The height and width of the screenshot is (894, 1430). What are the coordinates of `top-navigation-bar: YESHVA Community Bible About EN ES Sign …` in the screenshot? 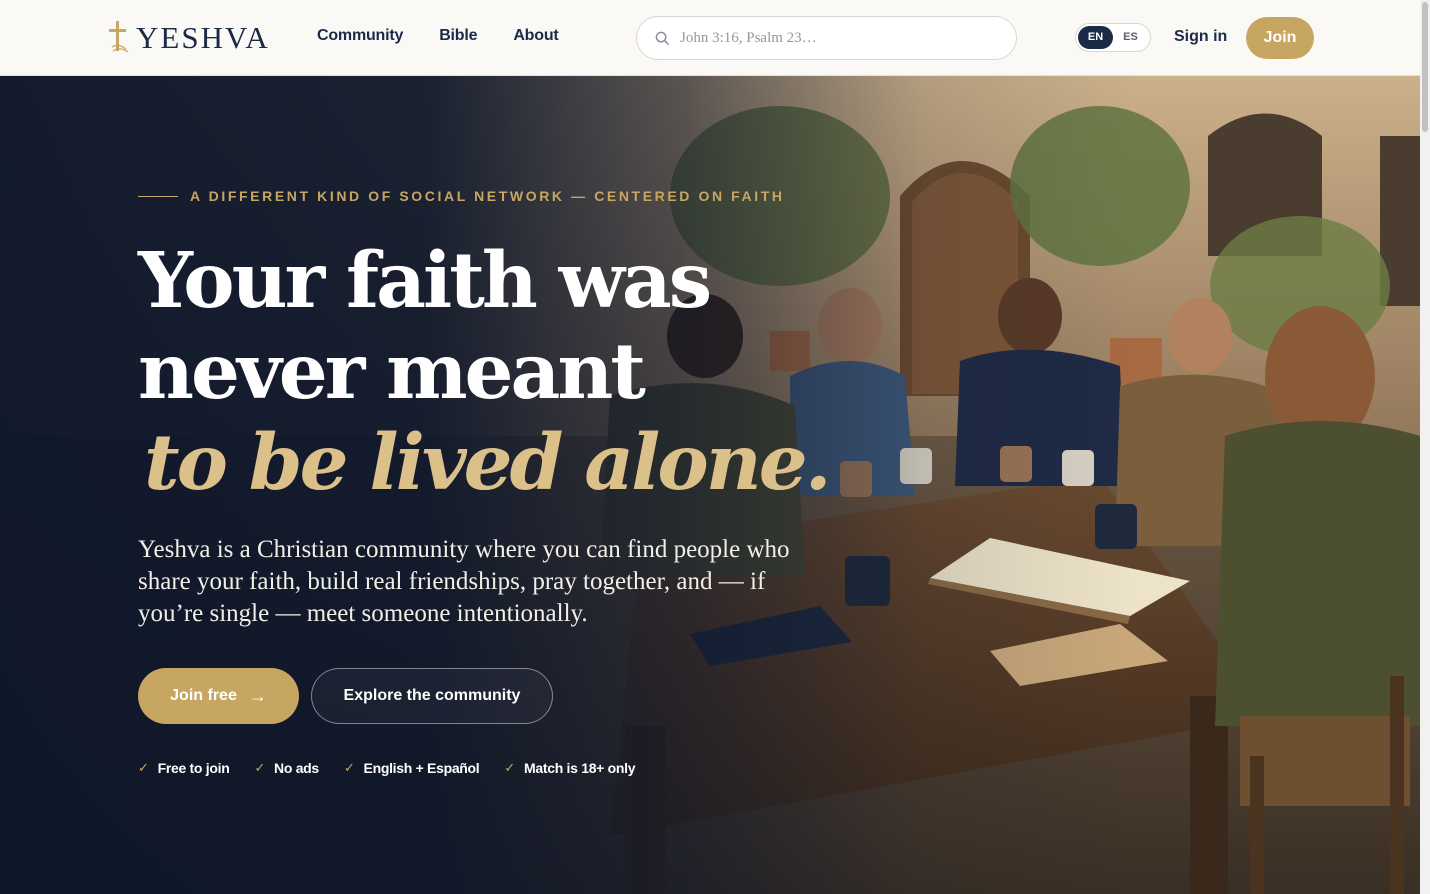 It's located at (710, 38).